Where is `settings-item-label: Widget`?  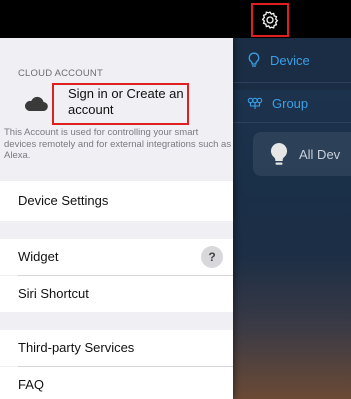 settings-item-label: Widget is located at coordinates (38, 256).